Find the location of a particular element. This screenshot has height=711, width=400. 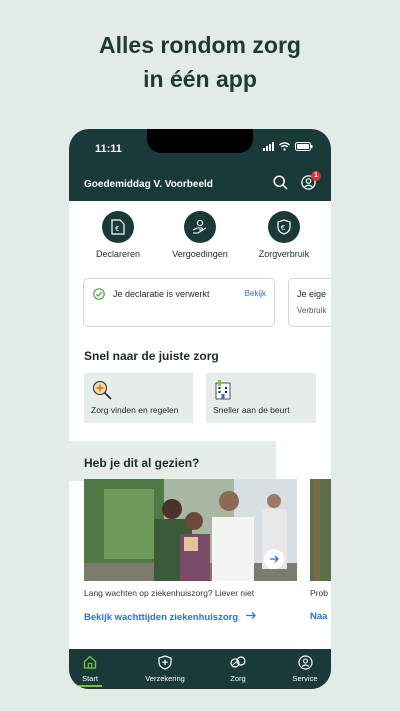

article-caption: Prob is located at coordinates (319, 593).